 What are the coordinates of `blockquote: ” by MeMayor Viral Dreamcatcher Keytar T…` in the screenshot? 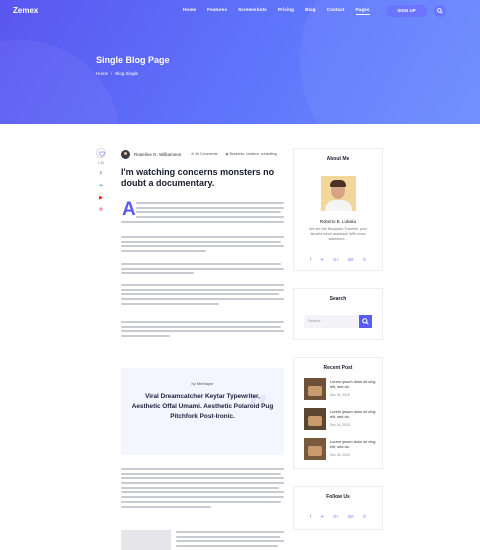 It's located at (202, 411).